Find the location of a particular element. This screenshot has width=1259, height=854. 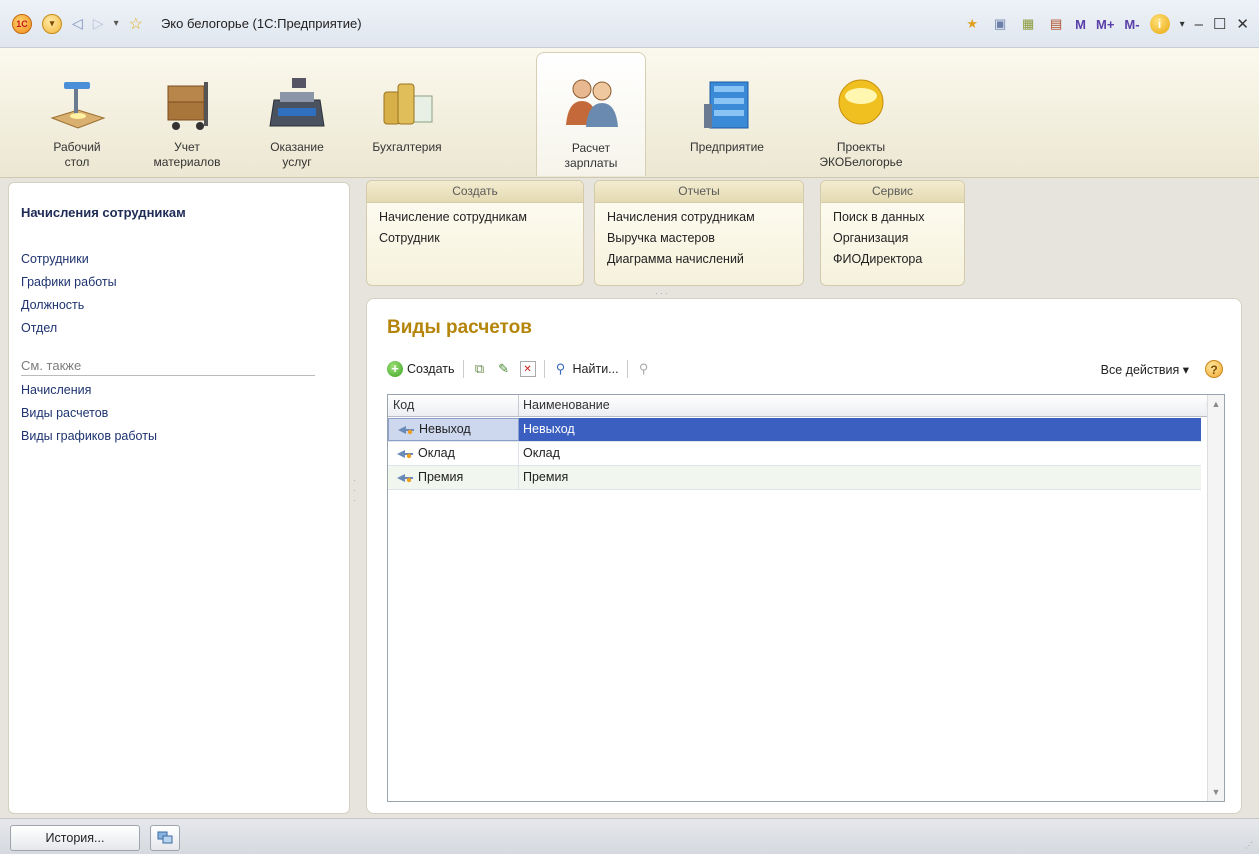

cell-name: Оклад is located at coordinates (860, 453).